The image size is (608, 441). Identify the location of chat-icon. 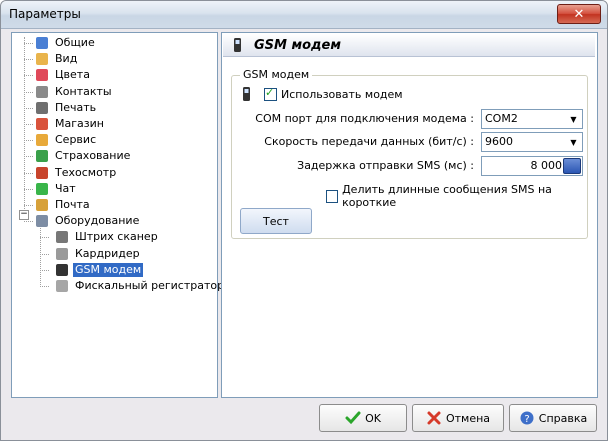
(42, 188).